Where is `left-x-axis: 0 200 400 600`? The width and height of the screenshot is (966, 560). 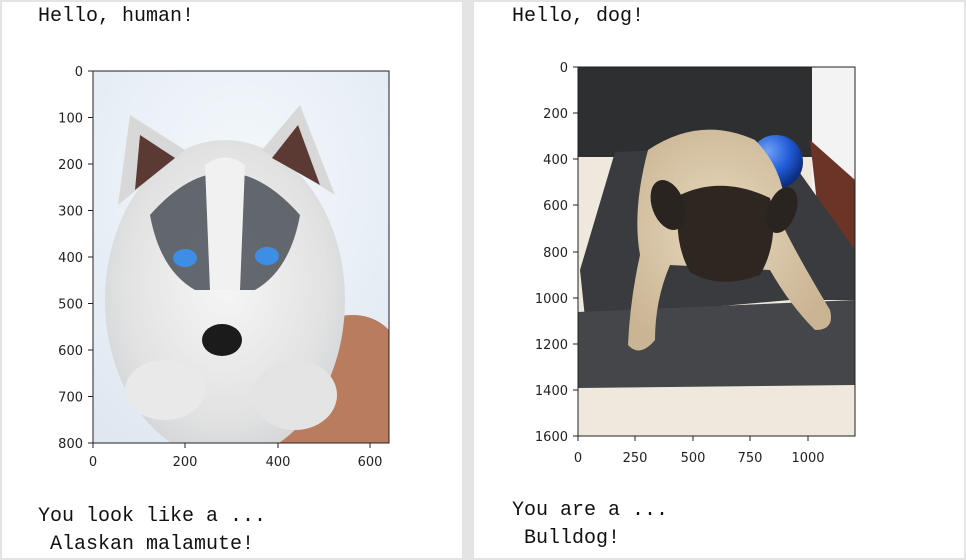 left-x-axis: 0 200 400 600 is located at coordinates (236, 456).